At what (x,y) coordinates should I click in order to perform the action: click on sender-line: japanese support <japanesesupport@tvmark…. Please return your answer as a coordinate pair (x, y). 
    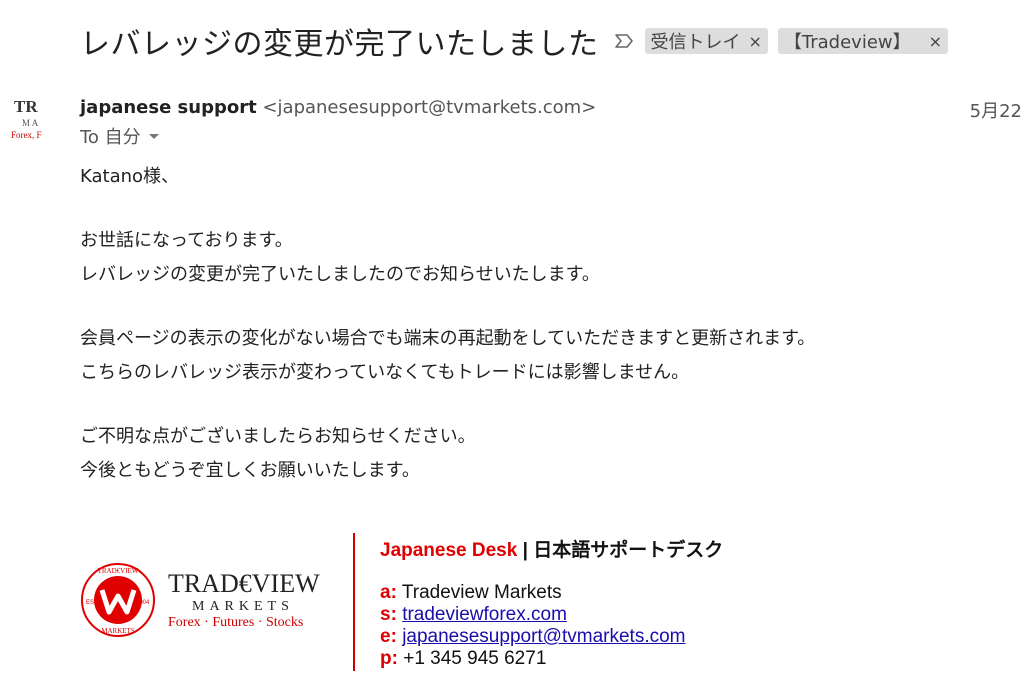
    Looking at the image, I should click on (338, 107).